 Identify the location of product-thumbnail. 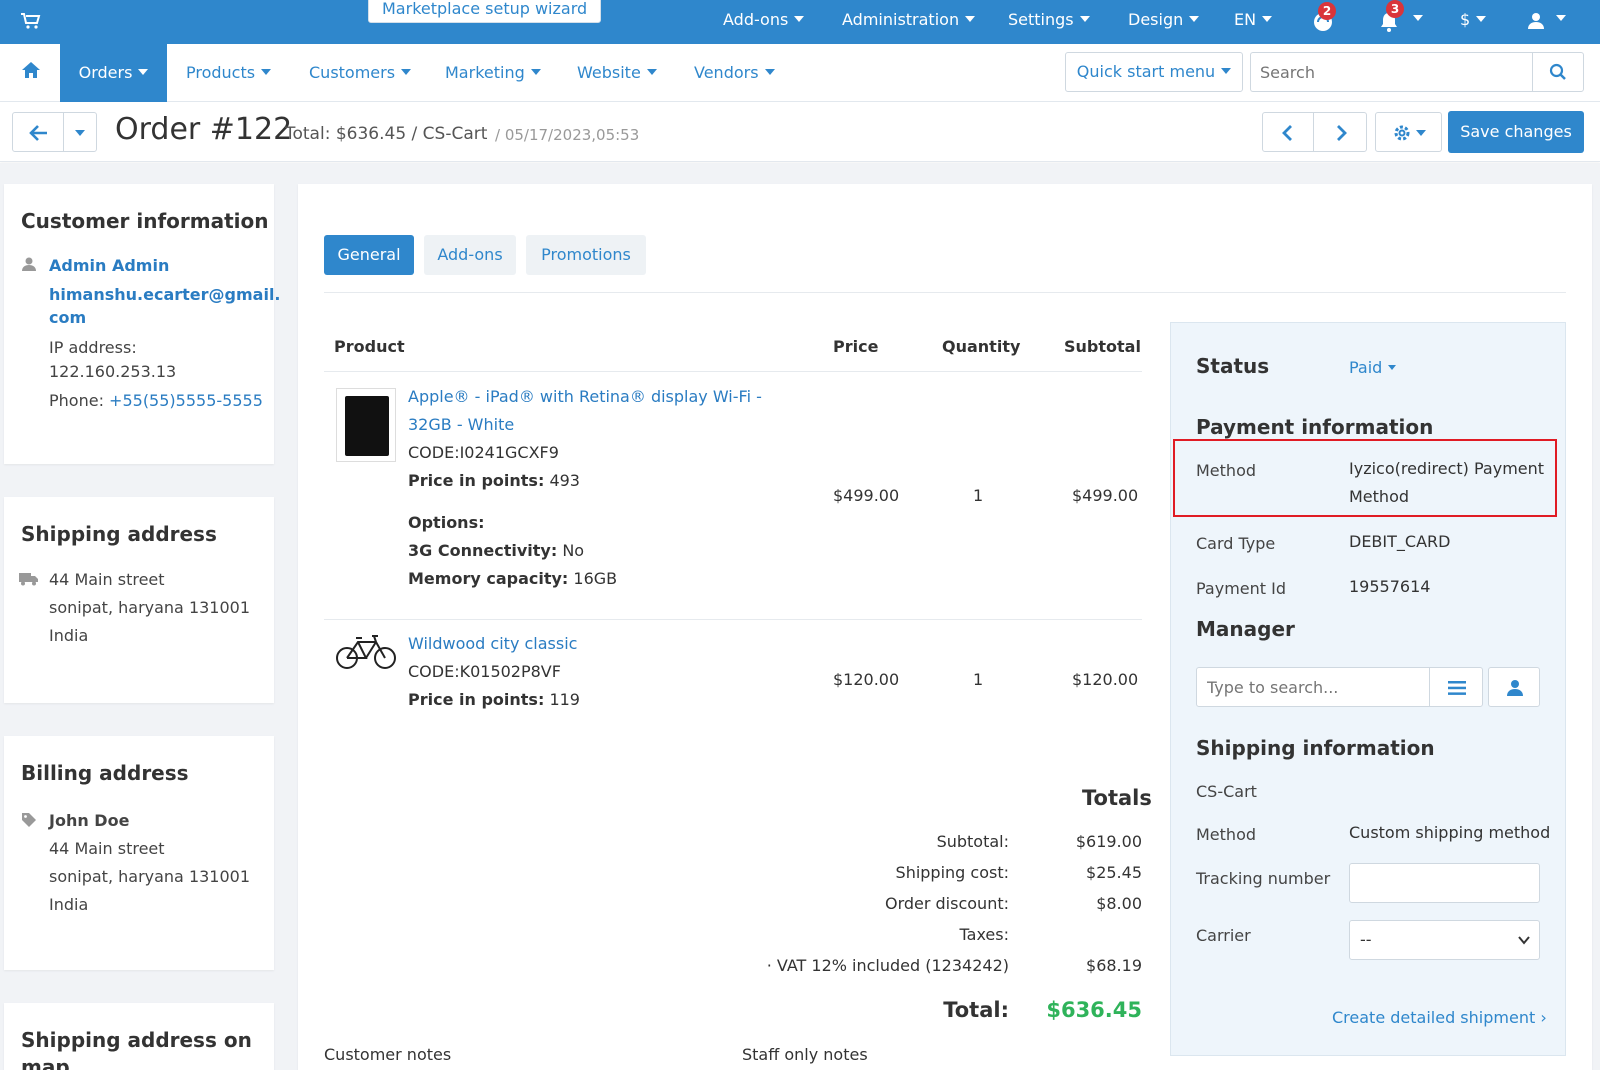
(366, 425).